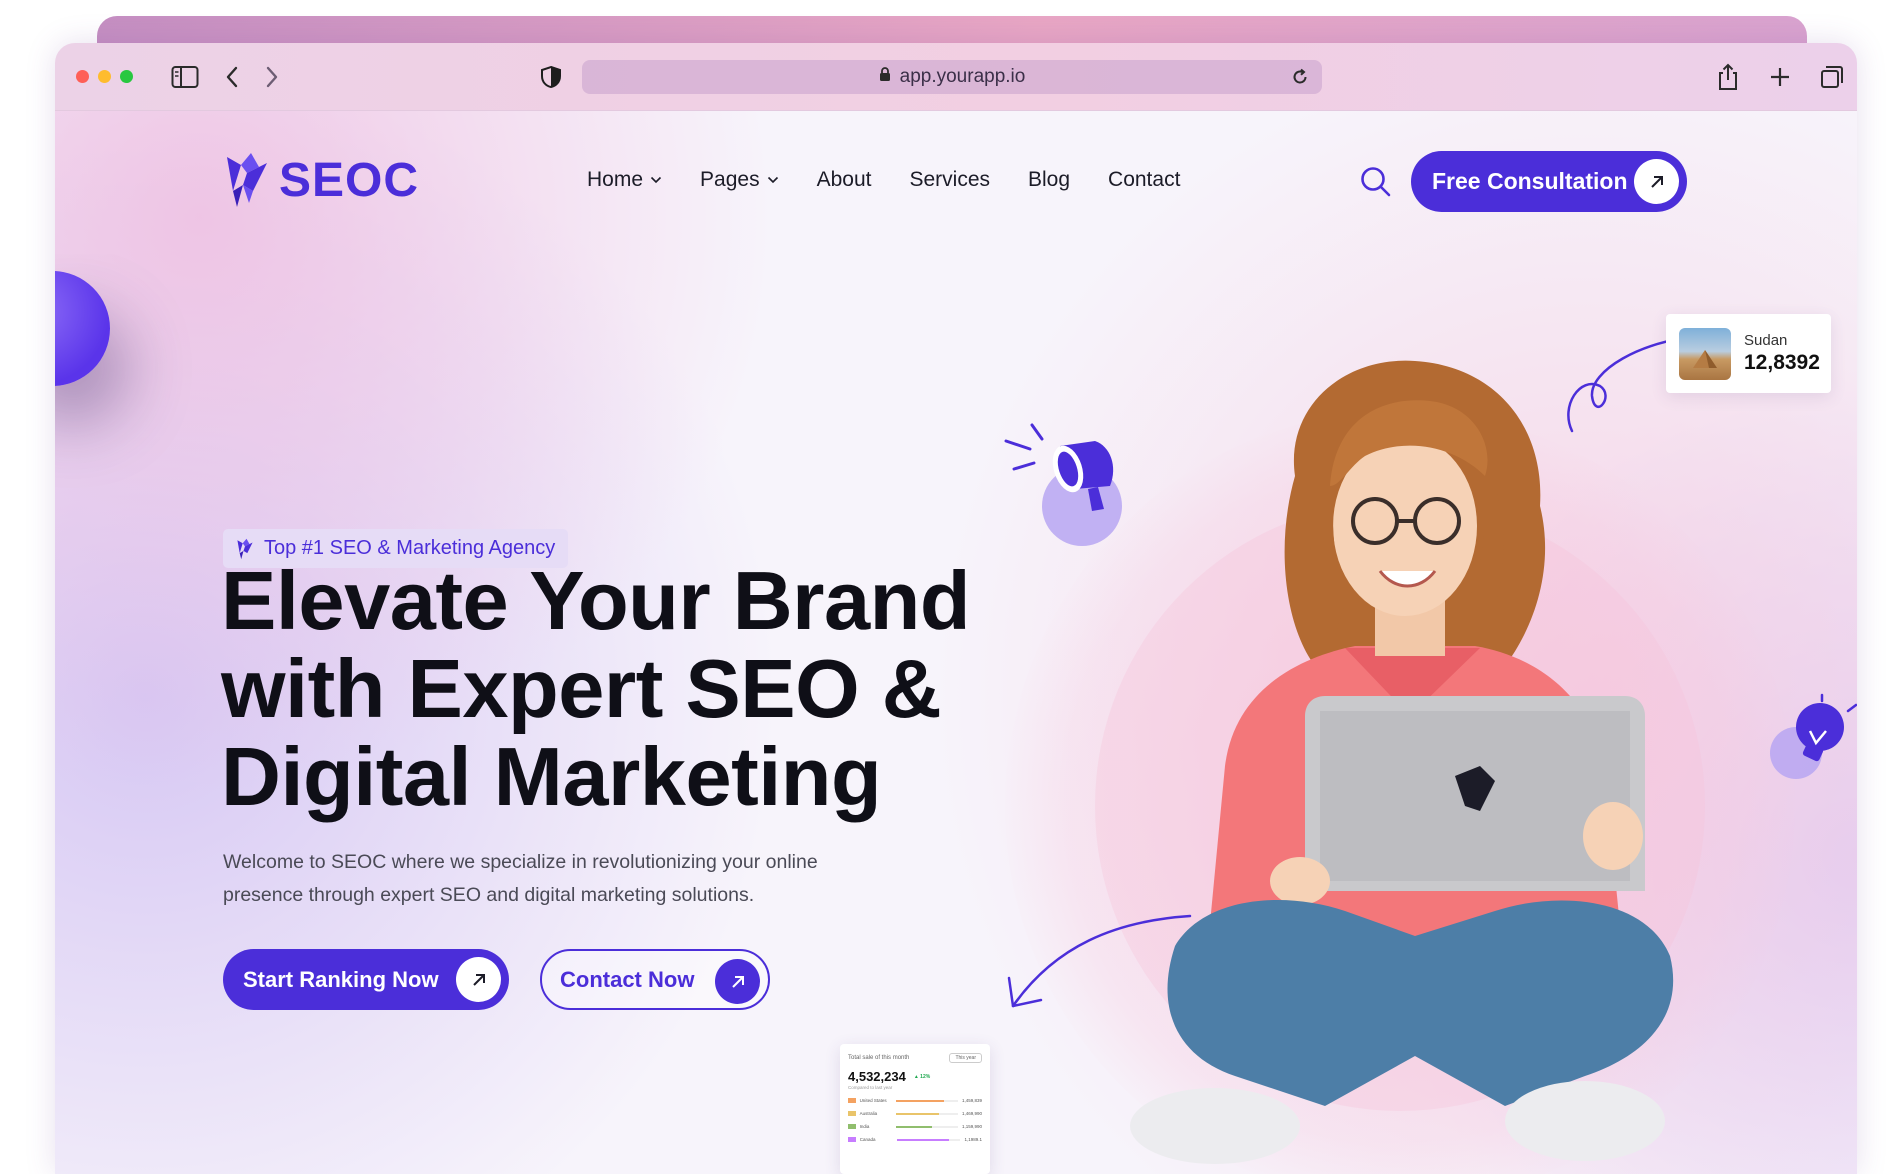 This screenshot has height=1174, width=1898. Describe the element at coordinates (971, 1113) in the screenshot. I see `country-value: 1,469,990` at that location.